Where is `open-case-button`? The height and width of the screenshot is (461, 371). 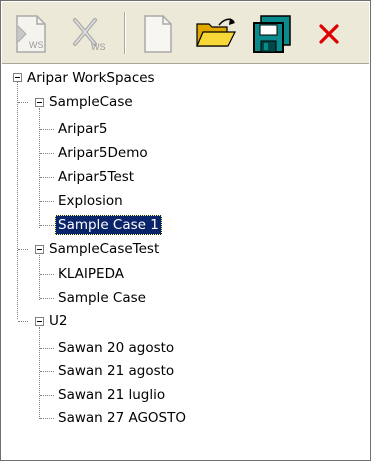
open-case-button is located at coordinates (216, 34).